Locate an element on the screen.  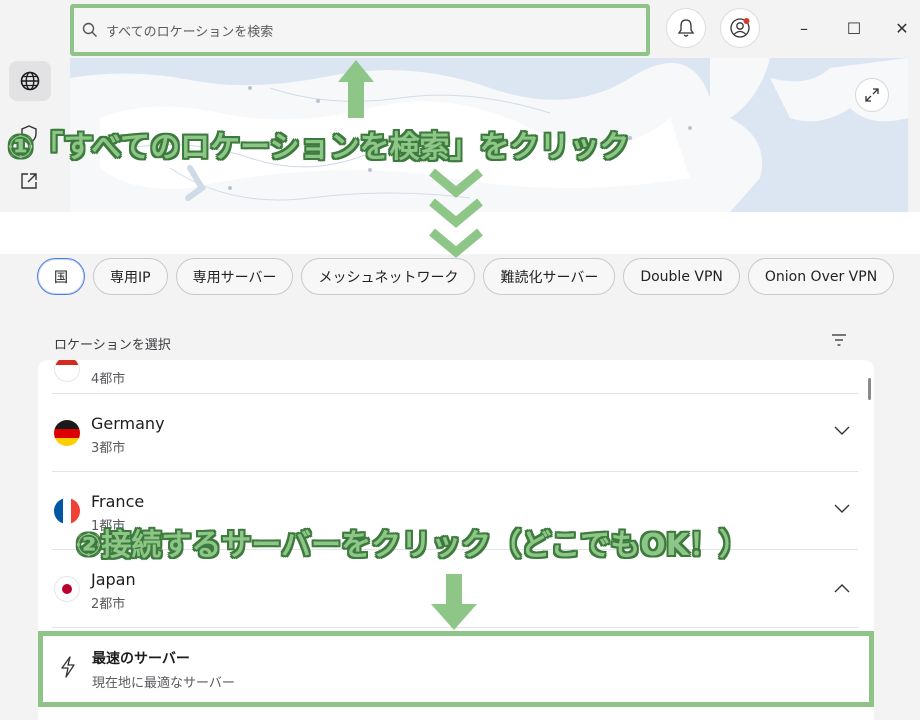
notifications-button is located at coordinates (686, 28).